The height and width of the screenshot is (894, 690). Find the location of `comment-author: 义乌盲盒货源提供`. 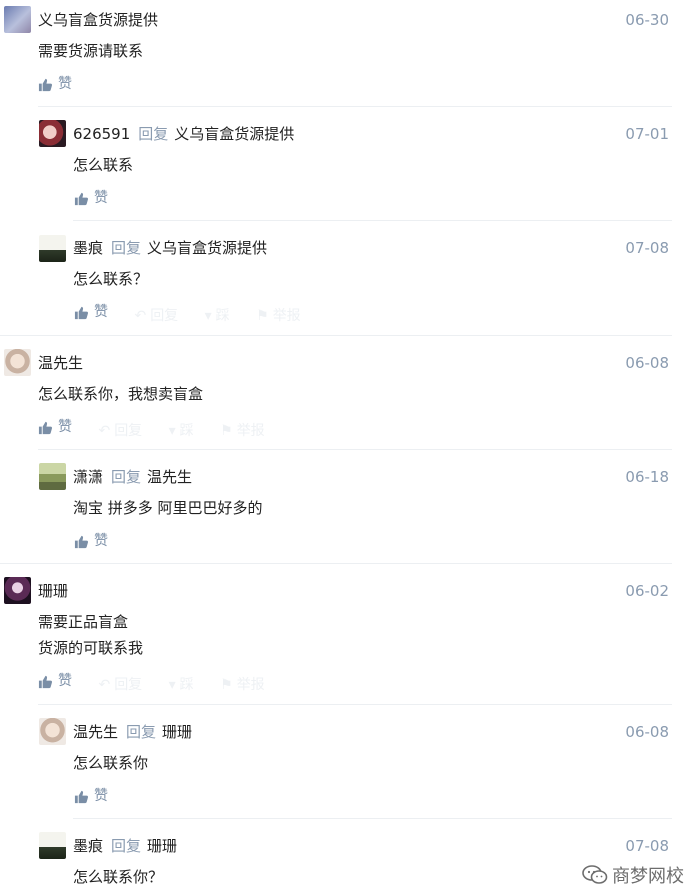

comment-author: 义乌盲盒货源提供 is located at coordinates (98, 20).